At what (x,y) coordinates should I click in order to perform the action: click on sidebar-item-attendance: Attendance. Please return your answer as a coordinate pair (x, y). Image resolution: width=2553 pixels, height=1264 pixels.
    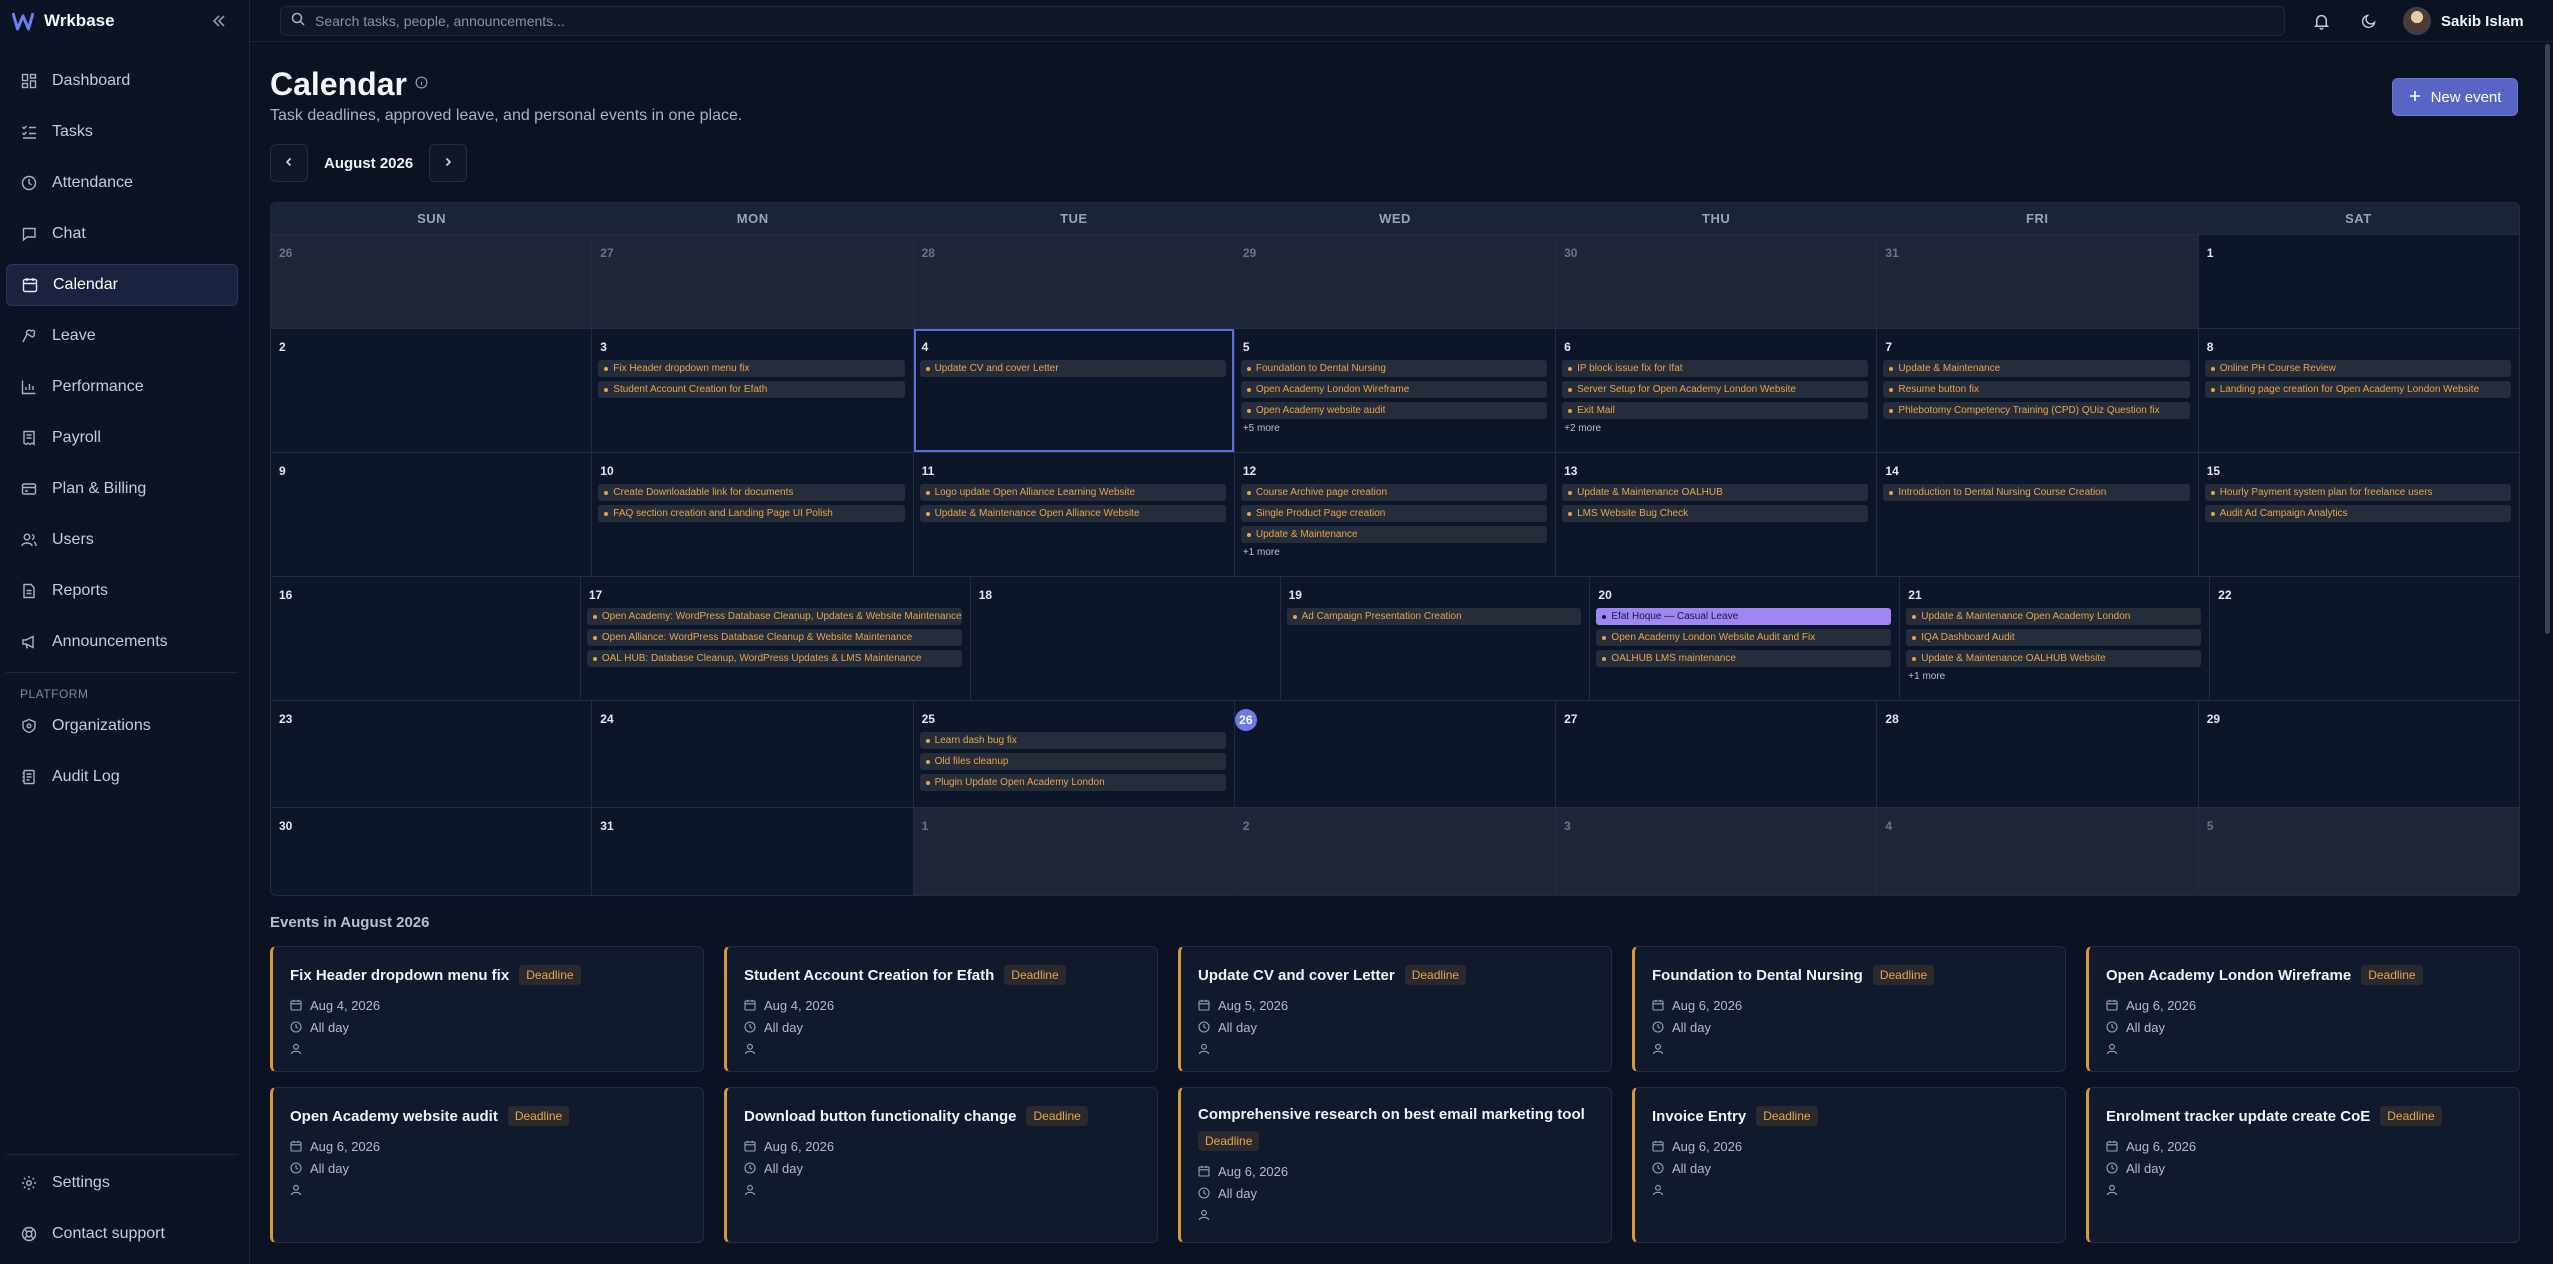
    Looking at the image, I should click on (122, 183).